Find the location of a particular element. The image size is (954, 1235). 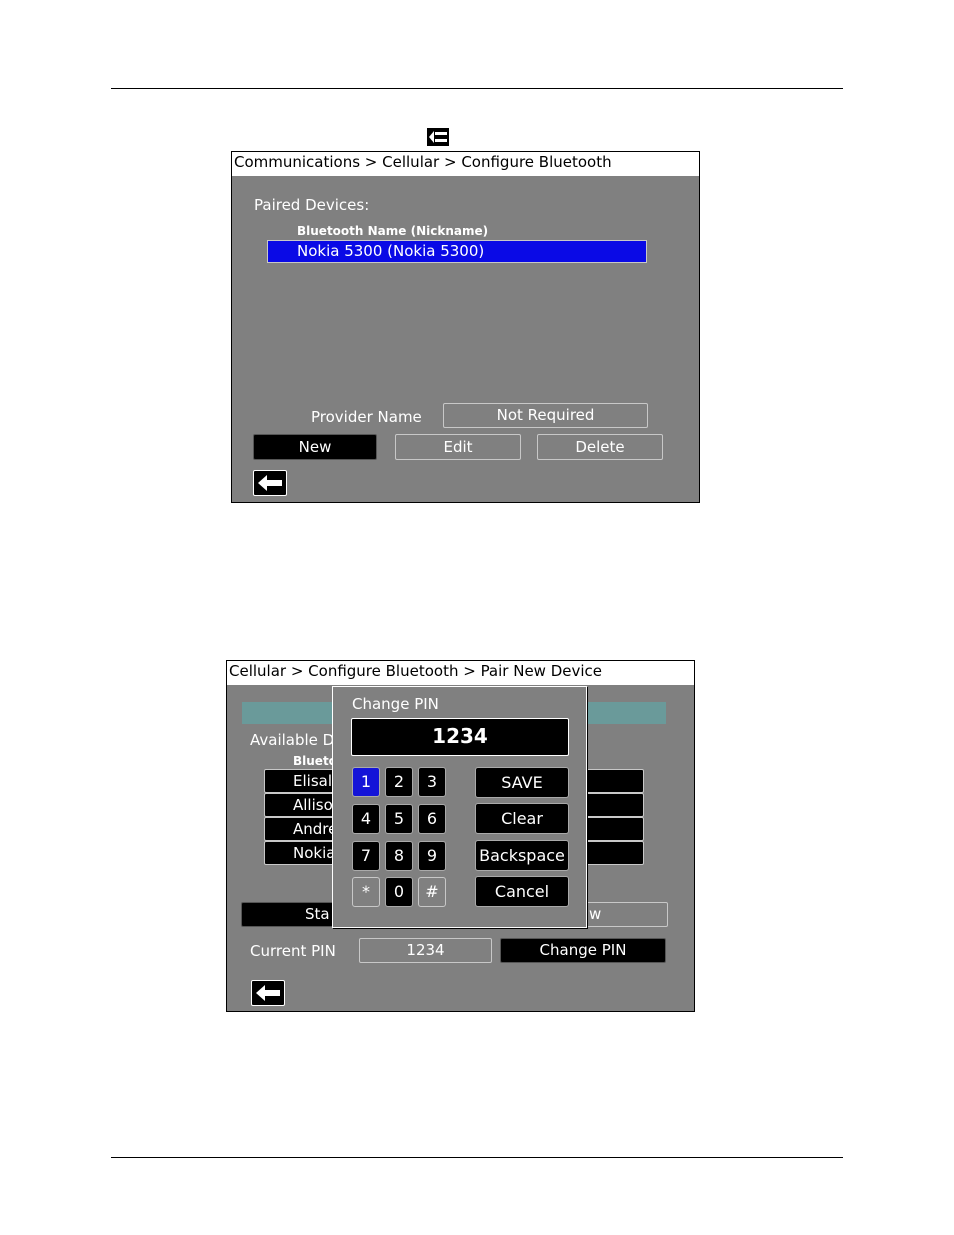

clear-button: Clear is located at coordinates (522, 818).